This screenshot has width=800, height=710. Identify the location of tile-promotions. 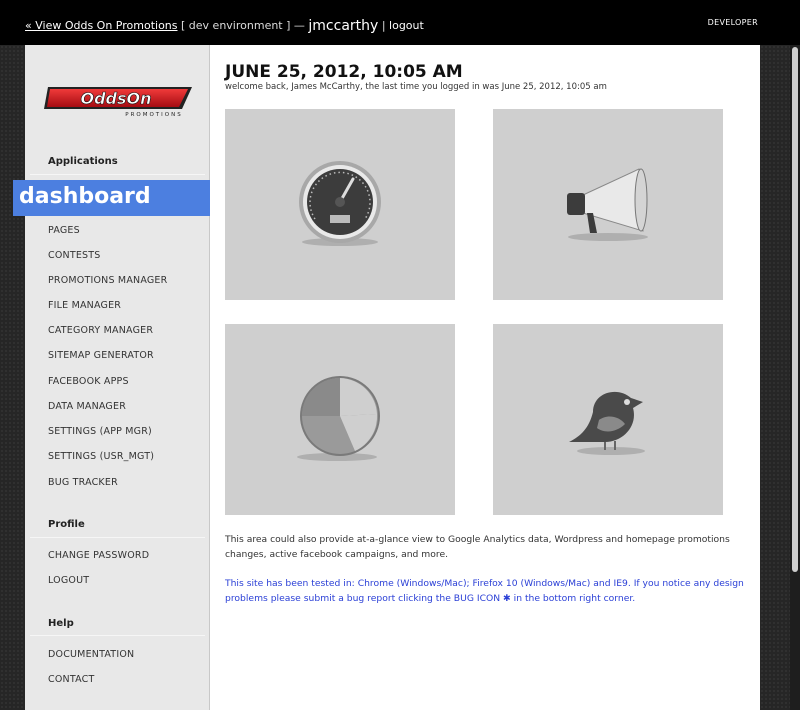
(608, 204).